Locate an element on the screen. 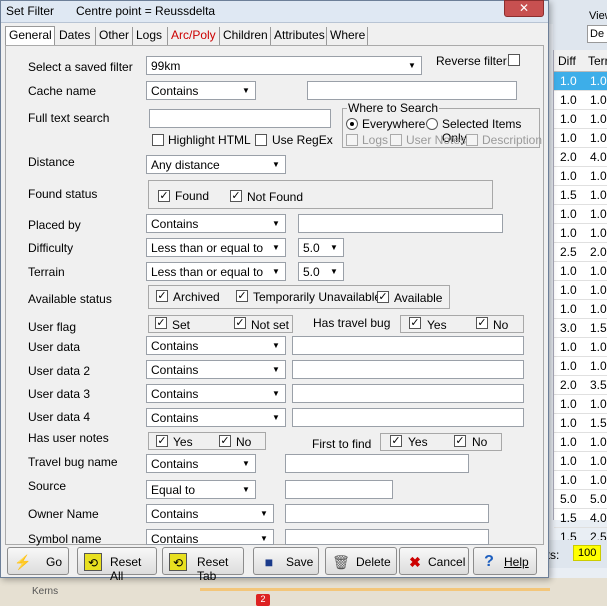 The height and width of the screenshot is (606, 607). cache-name-operator: Contains ▼ is located at coordinates (201, 90).